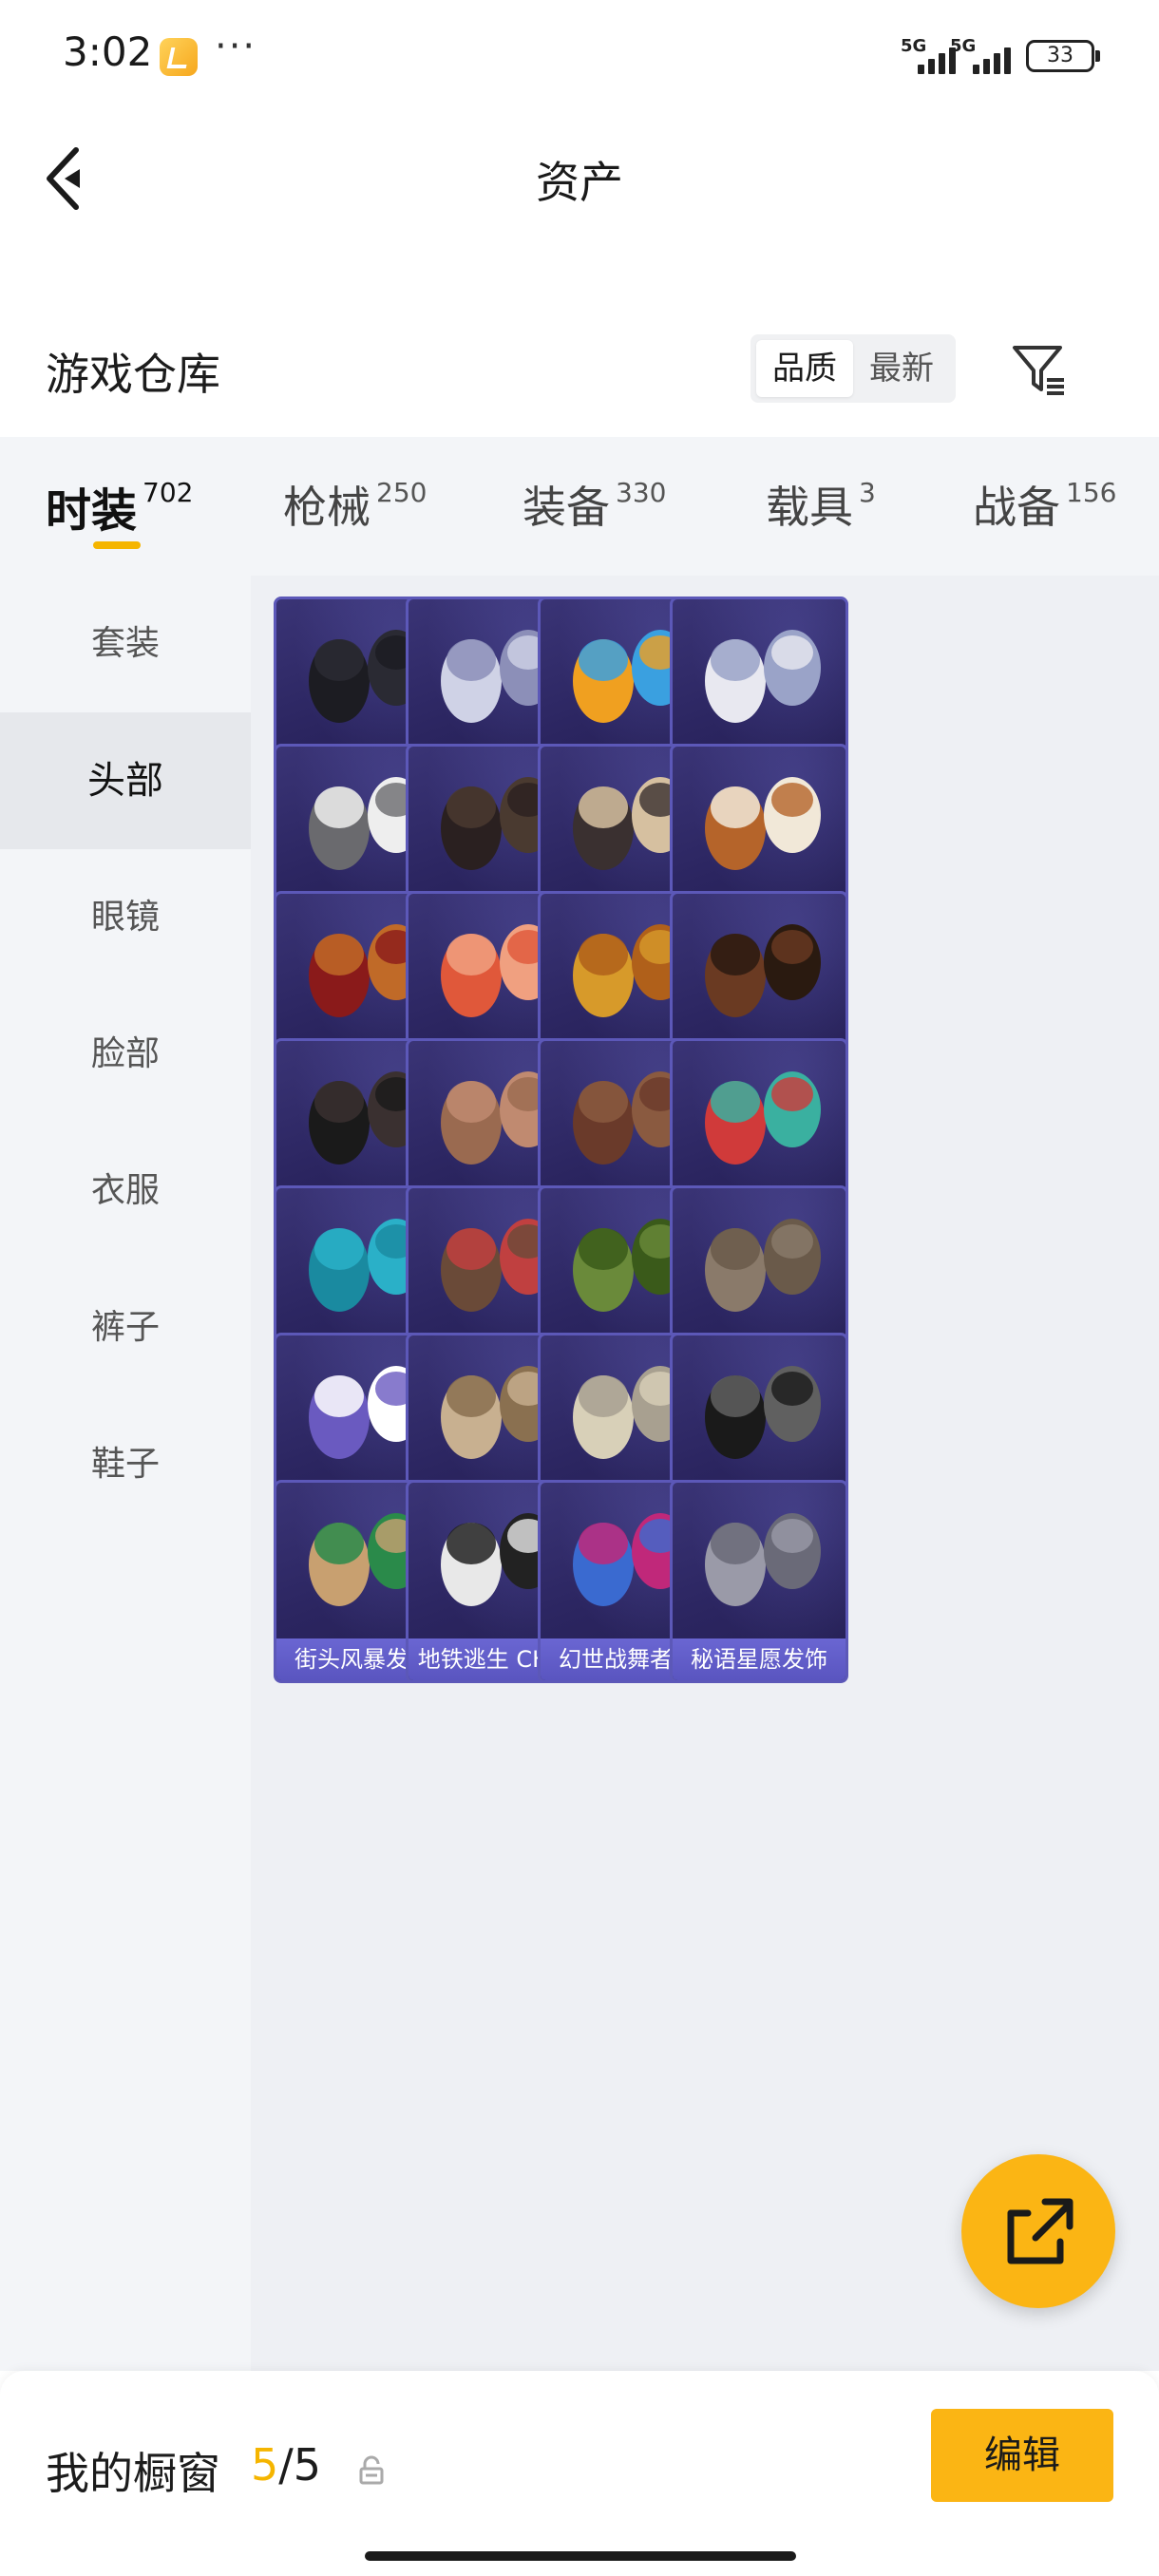  Describe the element at coordinates (125, 1328) in the screenshot. I see `sidebar-item-pants: 裤子` at that location.